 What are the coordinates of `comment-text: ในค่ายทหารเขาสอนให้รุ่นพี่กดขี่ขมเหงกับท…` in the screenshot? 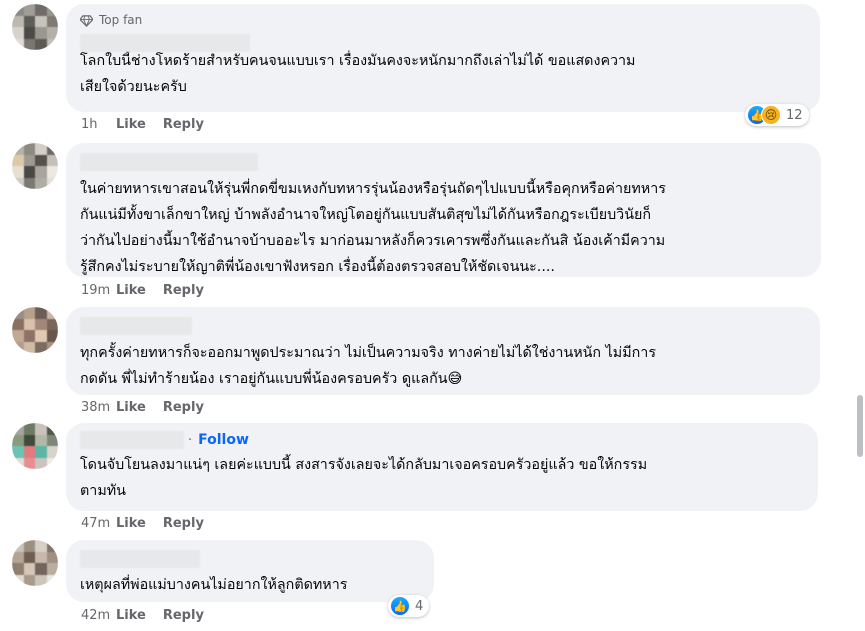 It's located at (373, 228).